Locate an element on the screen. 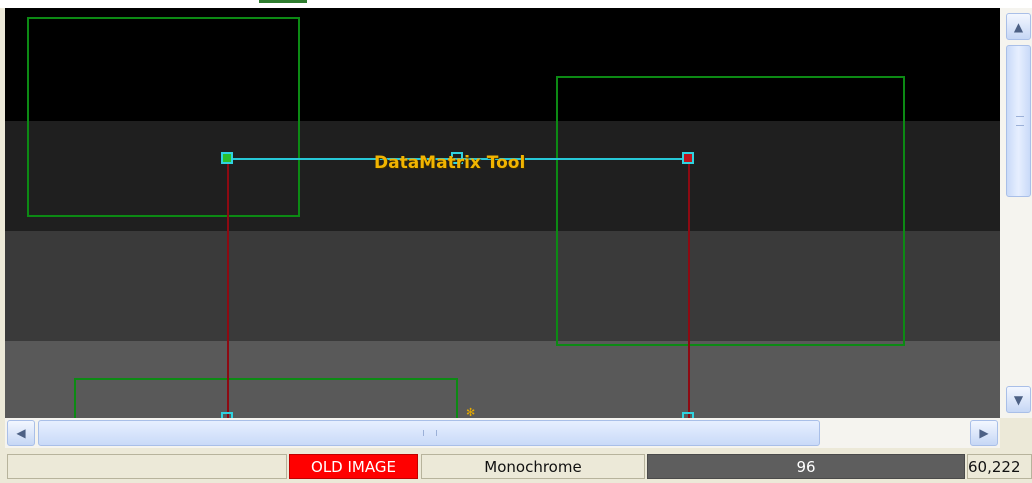  scroll-corner is located at coordinates (1016, 433).